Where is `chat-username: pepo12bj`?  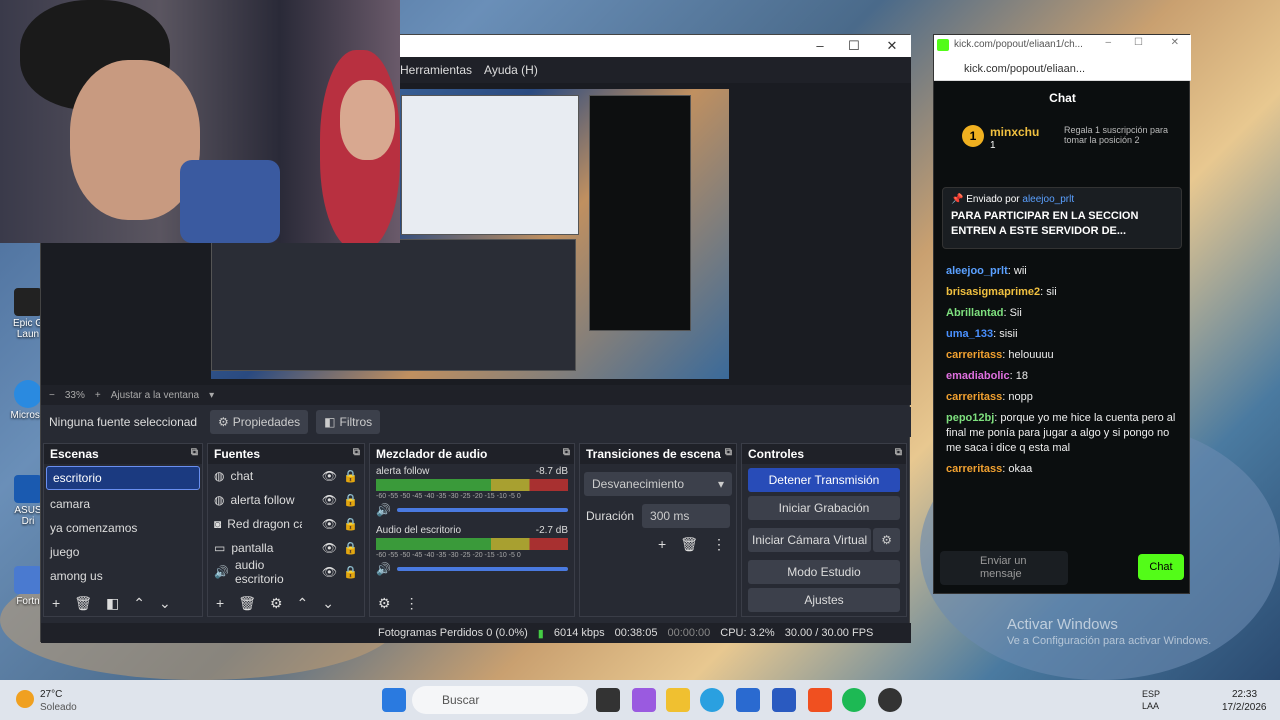 chat-username: pepo12bj is located at coordinates (970, 418).